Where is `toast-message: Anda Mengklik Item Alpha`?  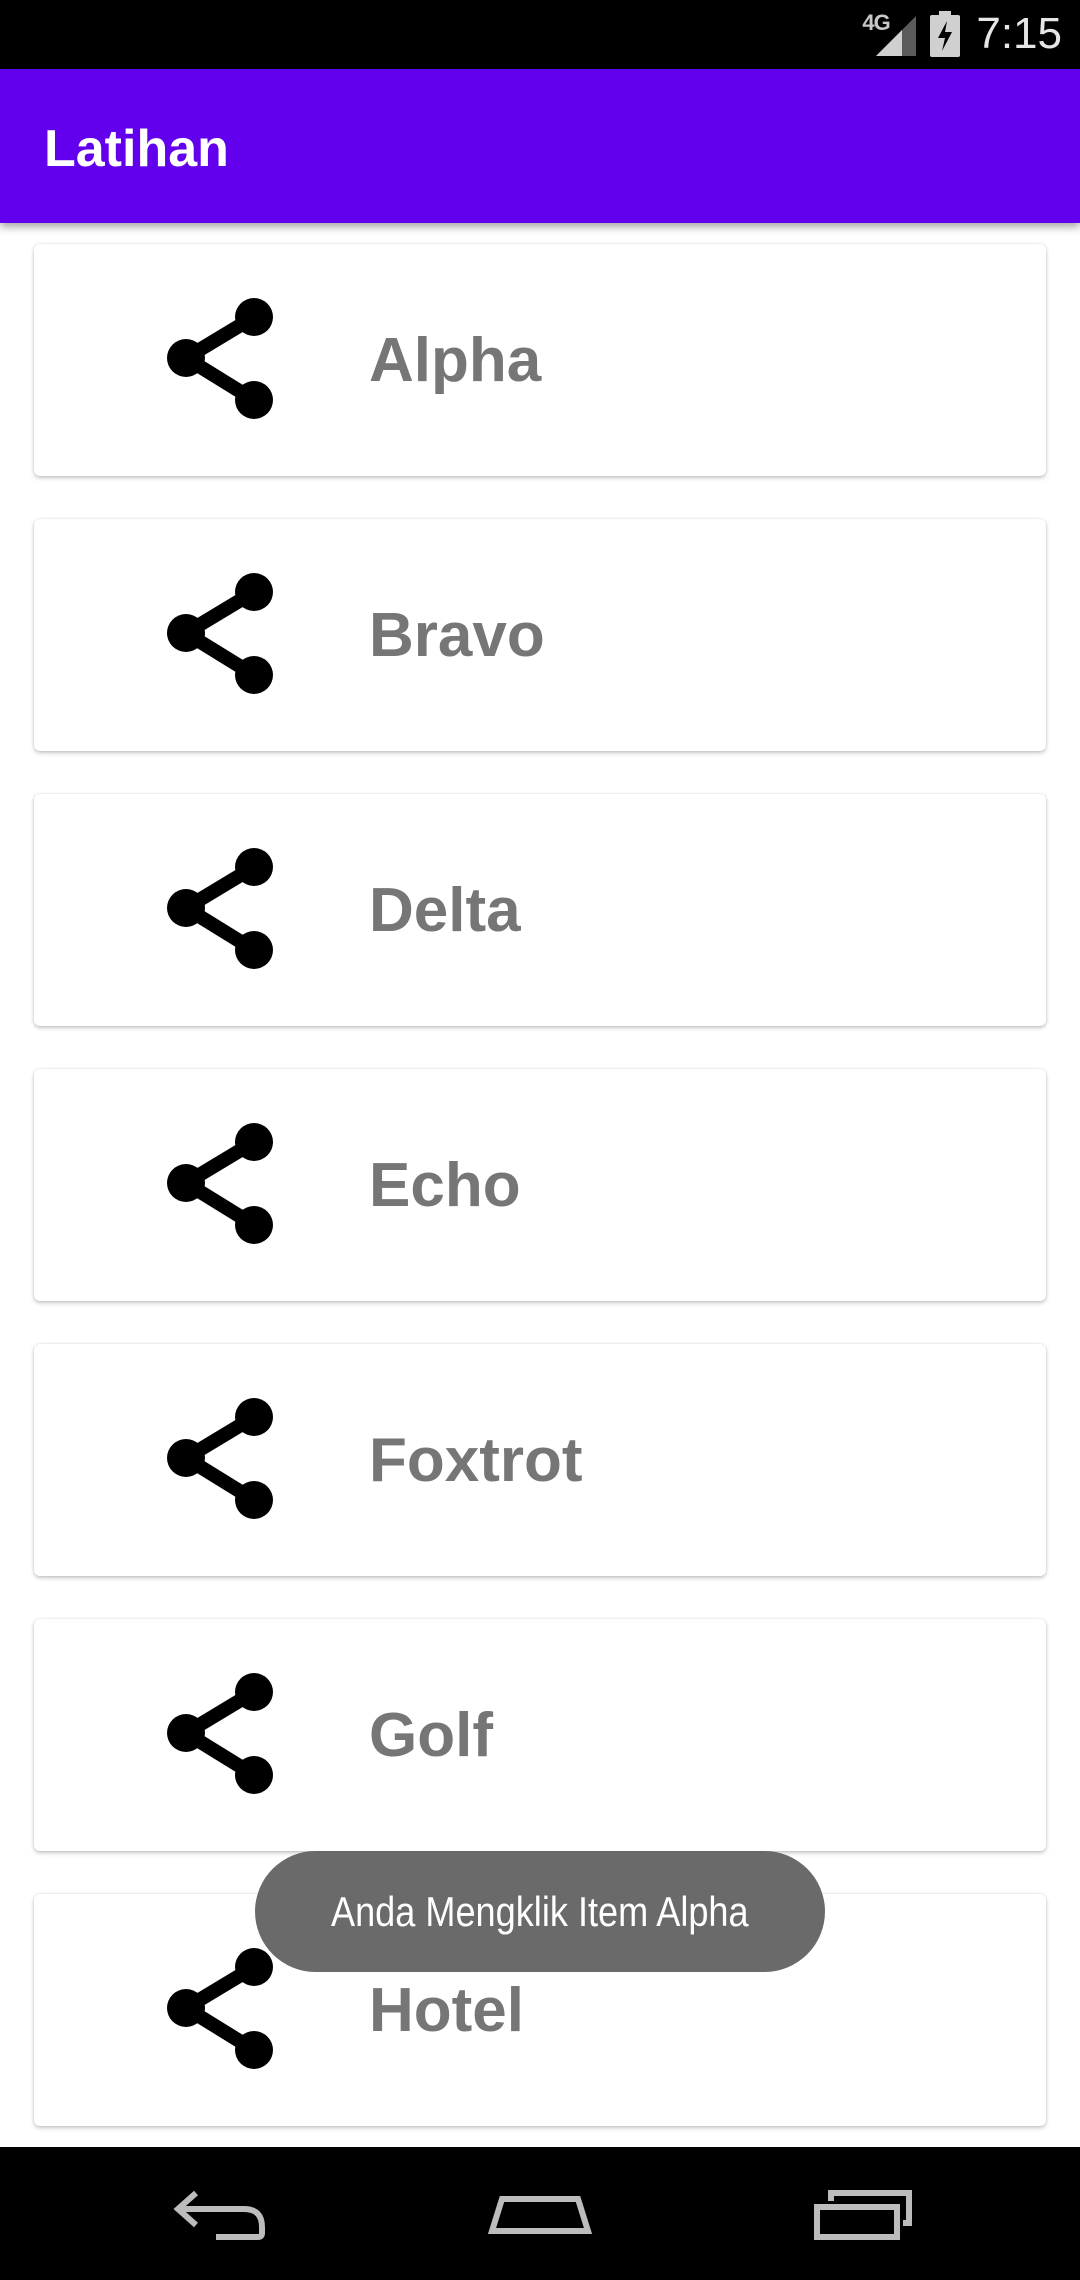
toast-message: Anda Mengklik Item Alpha is located at coordinates (540, 1911).